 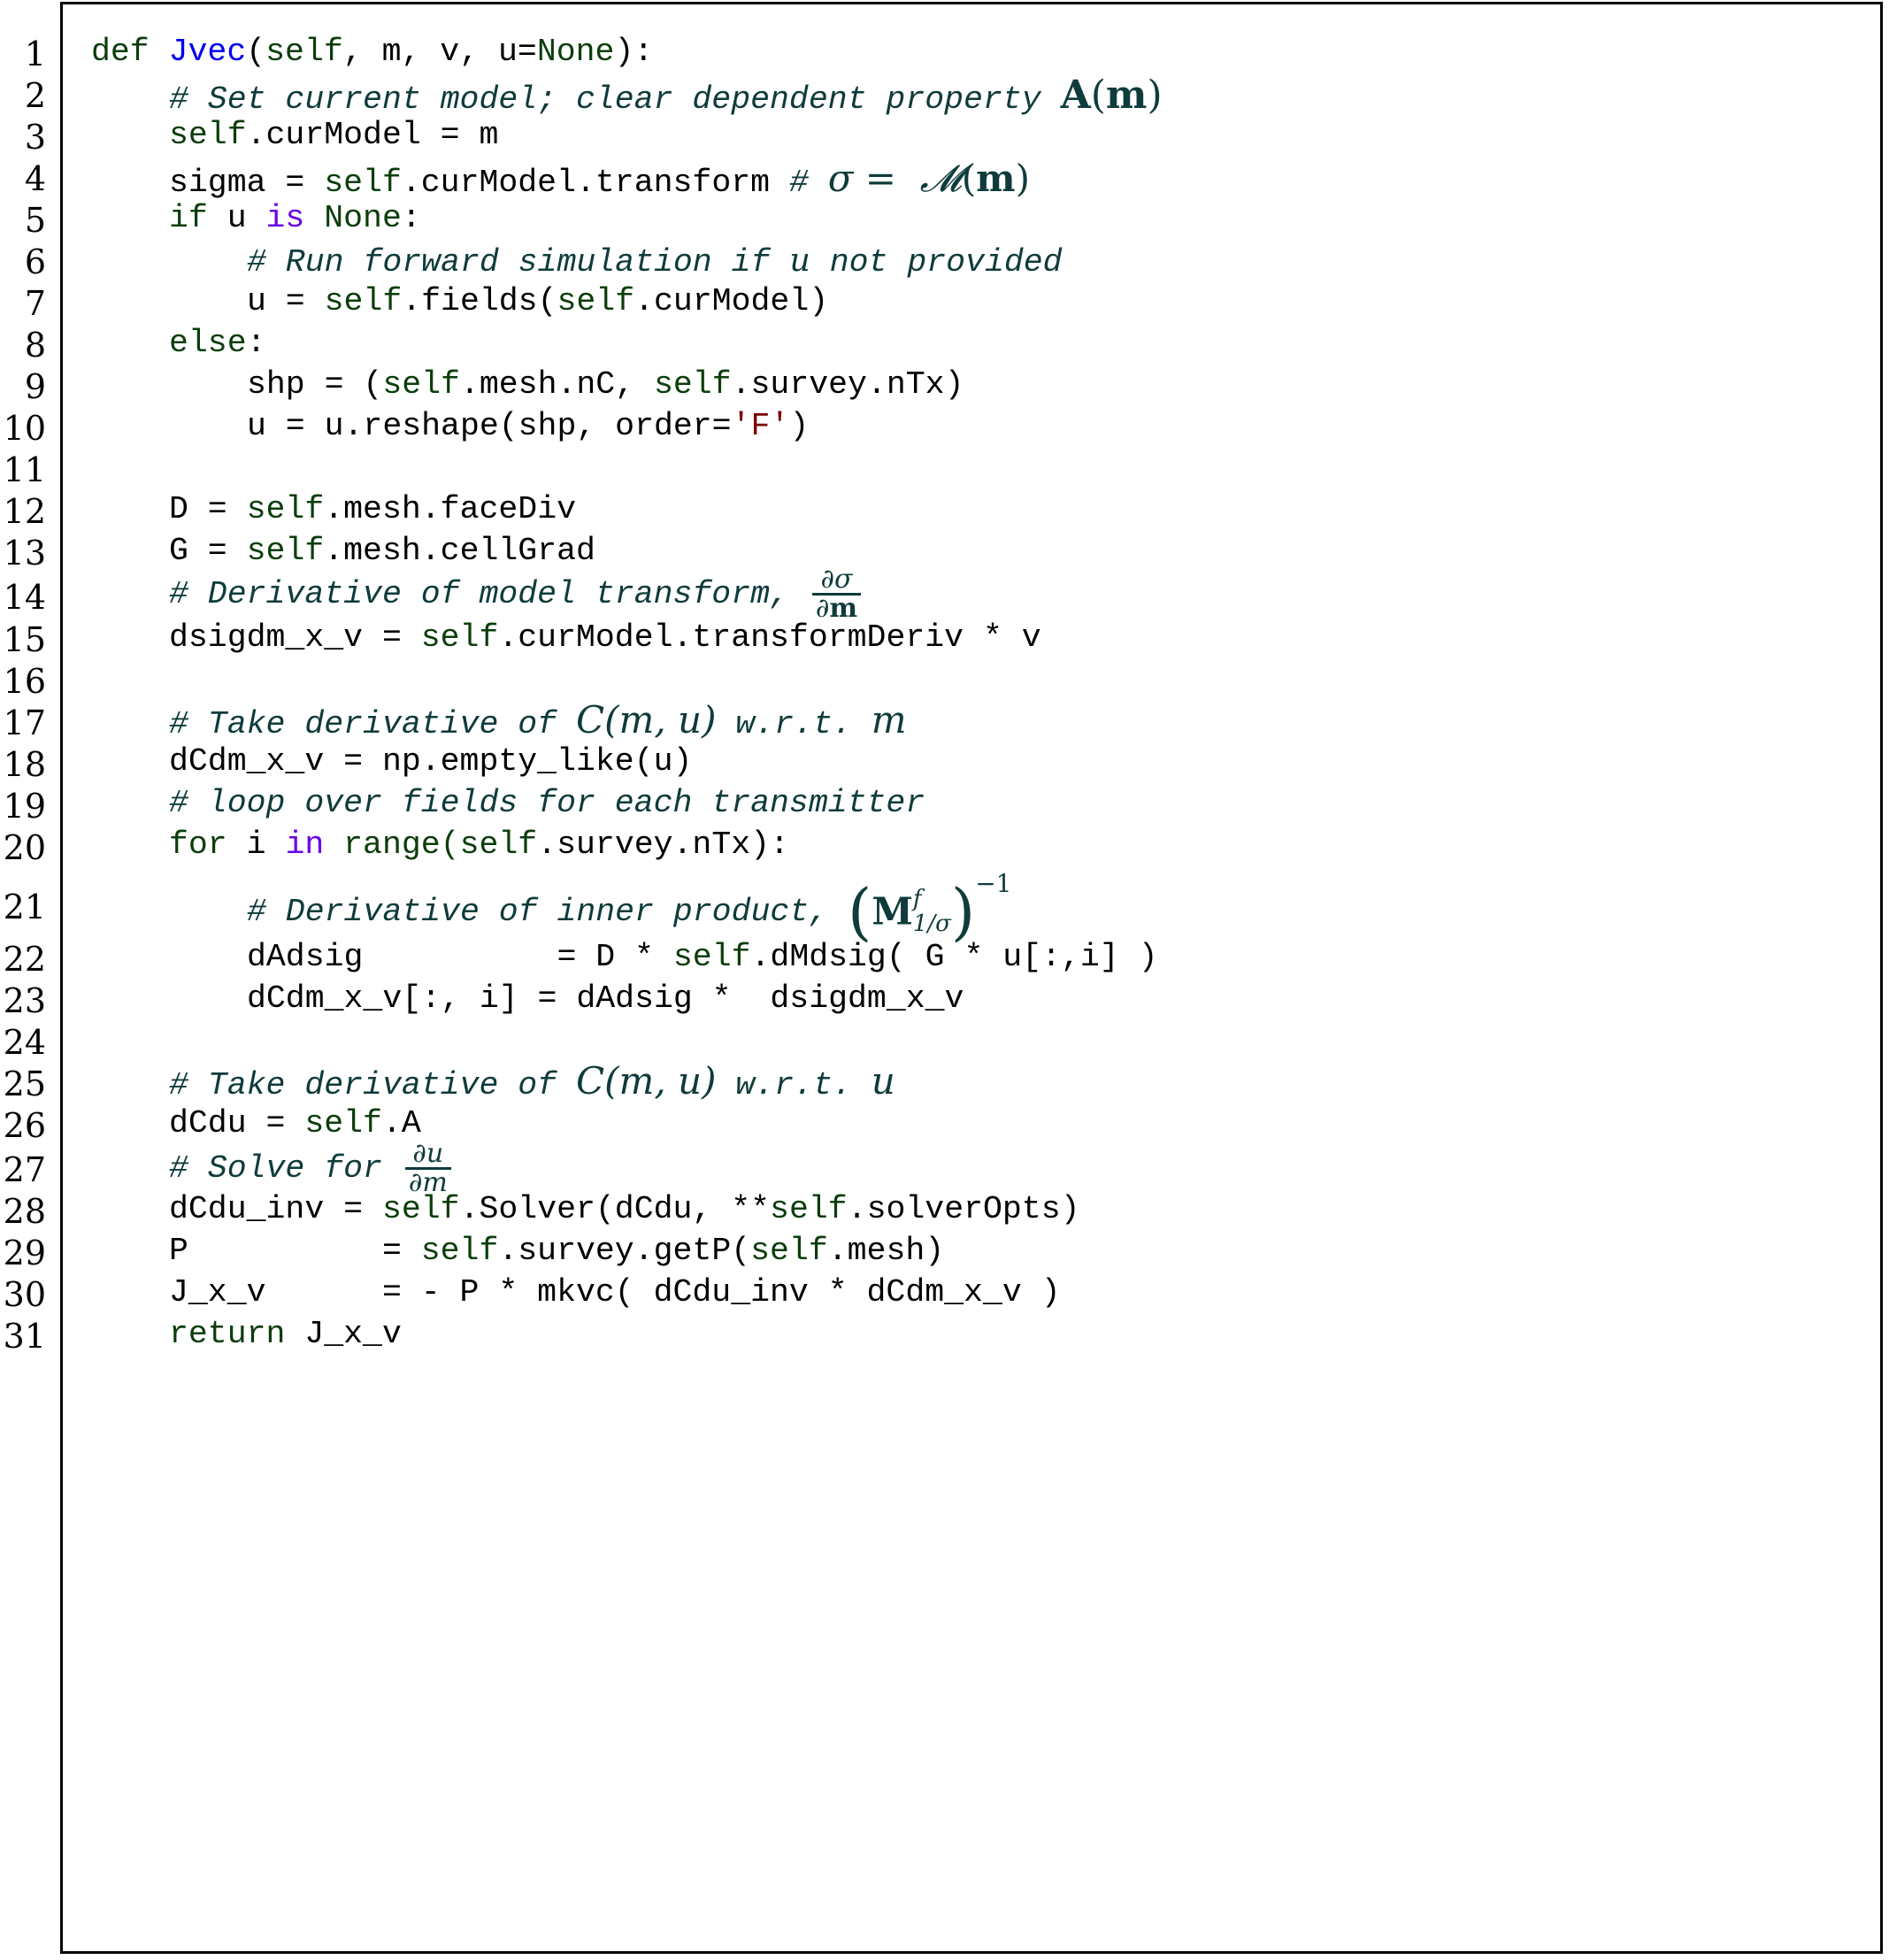 I want to click on math-expression: (M f 1/σ)−1, so click(x=930, y=909).